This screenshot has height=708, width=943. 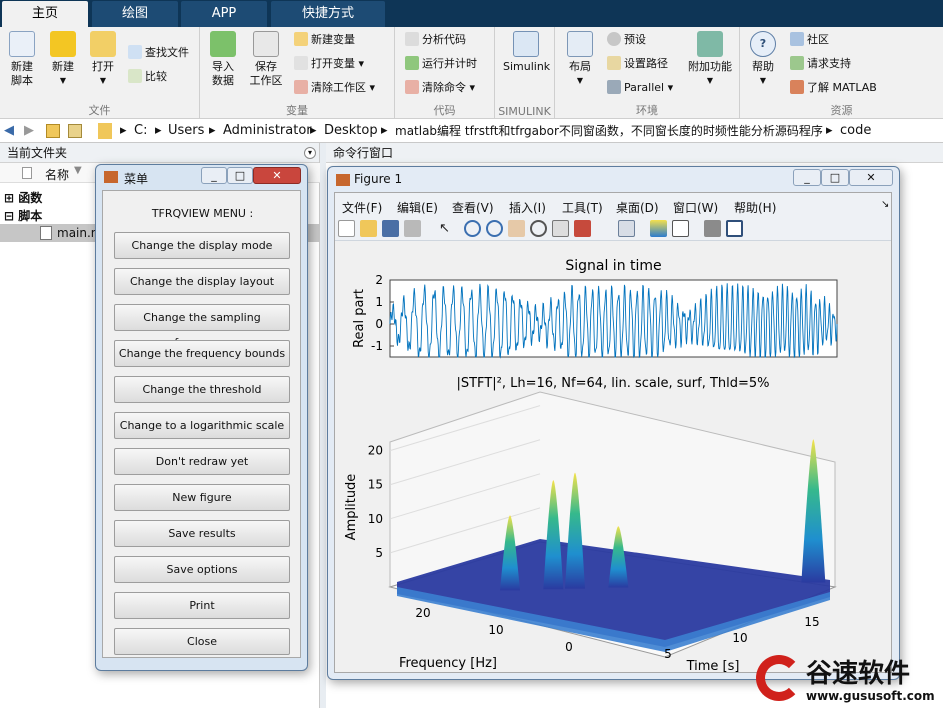 What do you see at coordinates (147, 77) in the screenshot?
I see `compare-button: 比较` at bounding box center [147, 77].